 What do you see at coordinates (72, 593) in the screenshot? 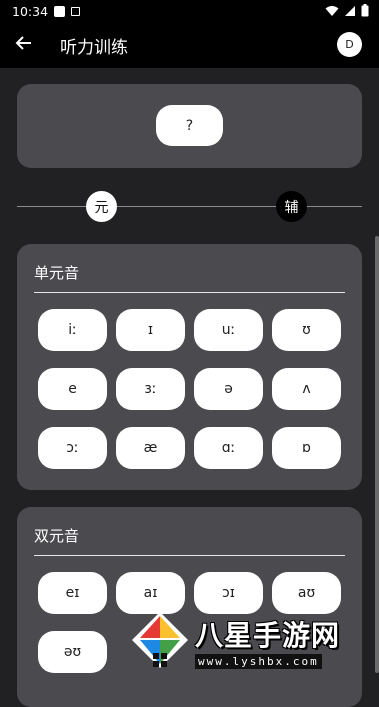
I see `phoneme-button: eɪ` at bounding box center [72, 593].